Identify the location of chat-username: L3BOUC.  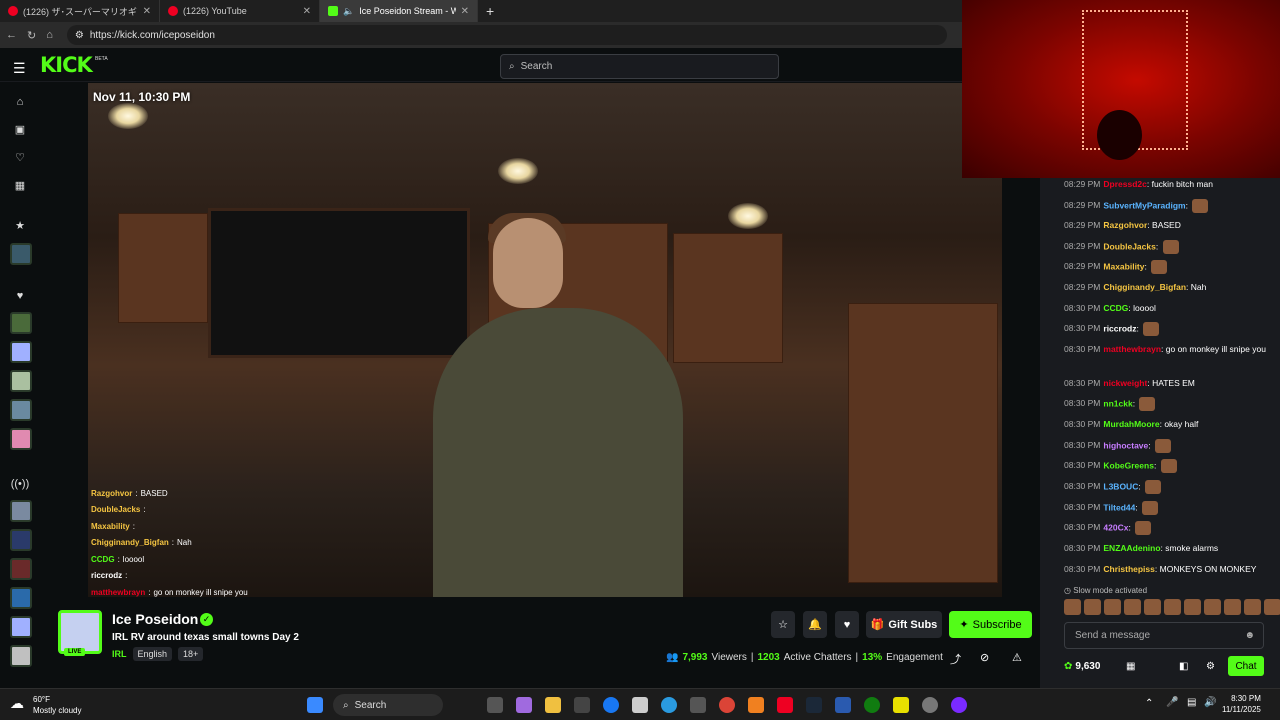
(1120, 486).